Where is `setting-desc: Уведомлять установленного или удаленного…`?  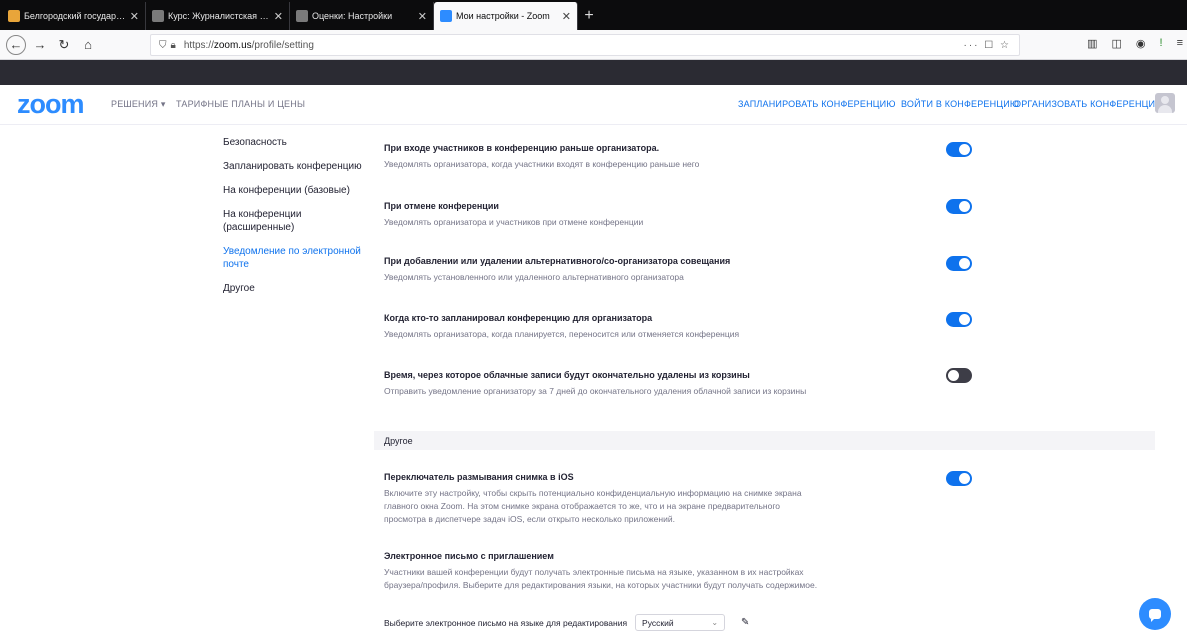
setting-desc: Уведомлять установленного или удаленного… is located at coordinates (534, 277).